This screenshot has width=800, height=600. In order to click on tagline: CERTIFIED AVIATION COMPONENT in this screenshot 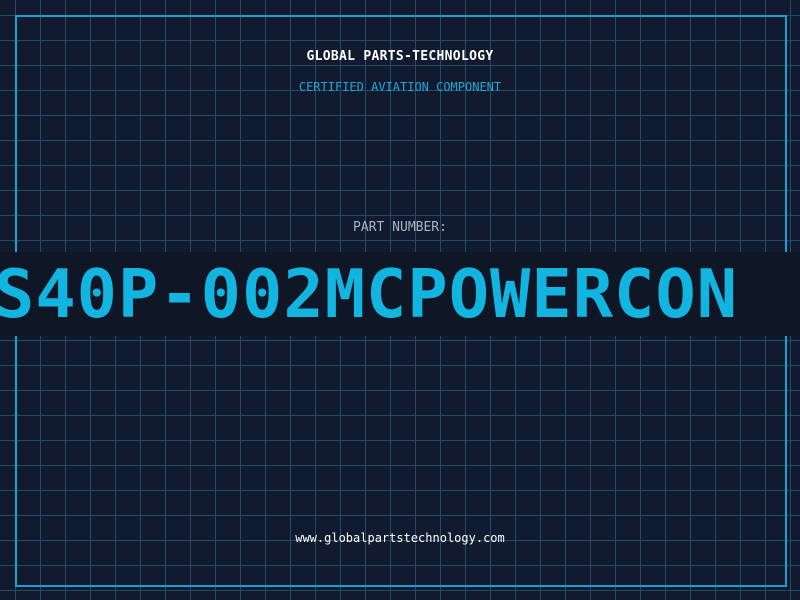, I will do `click(400, 87)`.